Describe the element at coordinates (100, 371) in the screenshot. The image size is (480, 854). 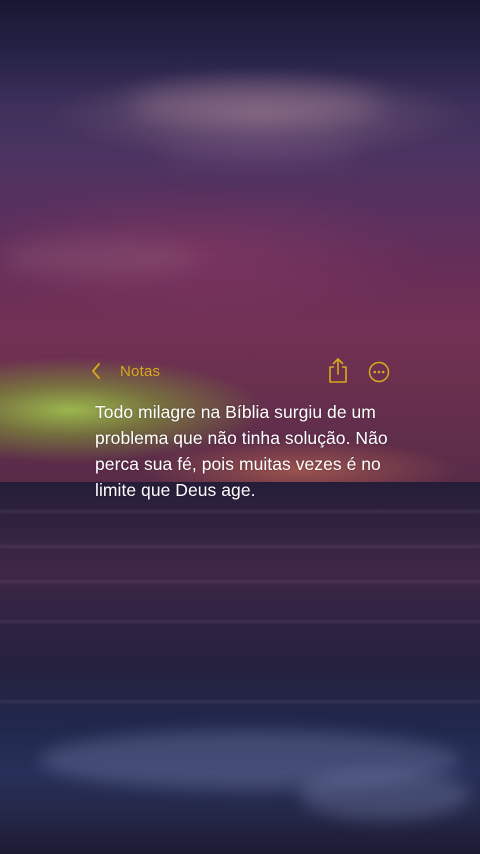
I see `chevron-left-icon` at that location.